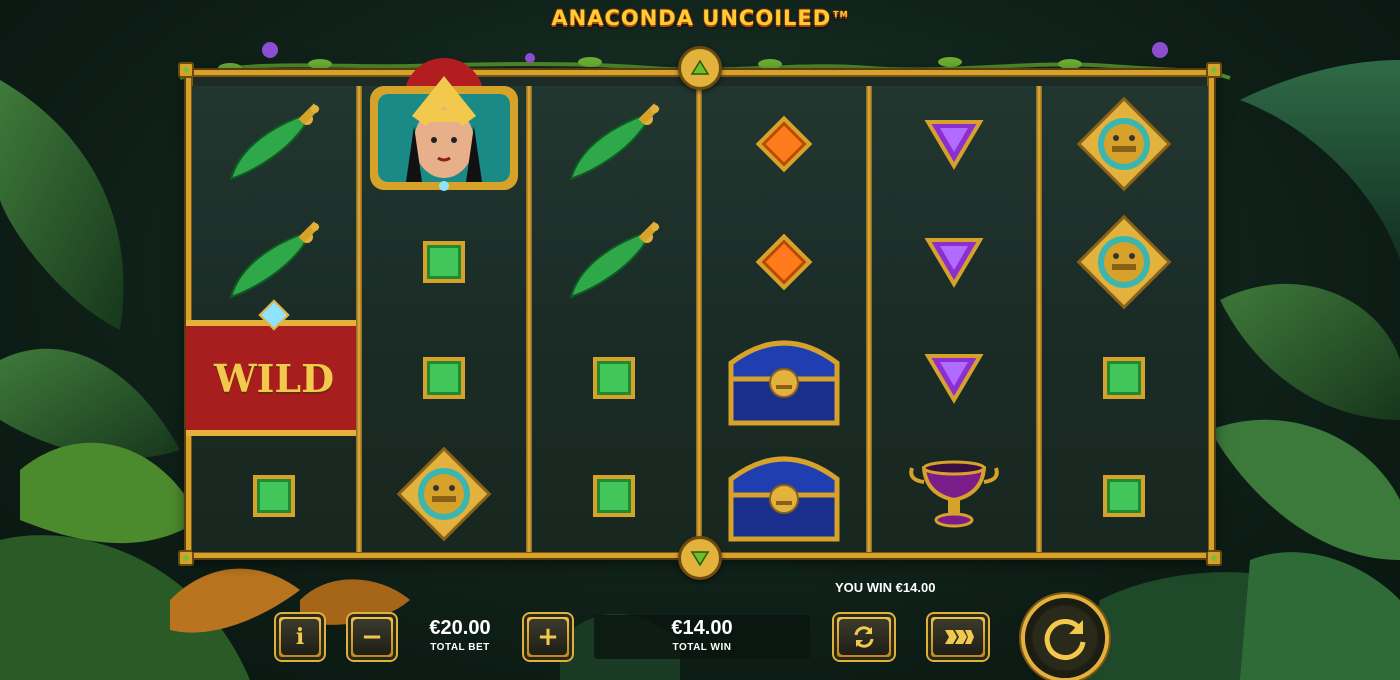 This screenshot has height=680, width=1400. I want to click on reel-1: WILD, so click(274, 320).